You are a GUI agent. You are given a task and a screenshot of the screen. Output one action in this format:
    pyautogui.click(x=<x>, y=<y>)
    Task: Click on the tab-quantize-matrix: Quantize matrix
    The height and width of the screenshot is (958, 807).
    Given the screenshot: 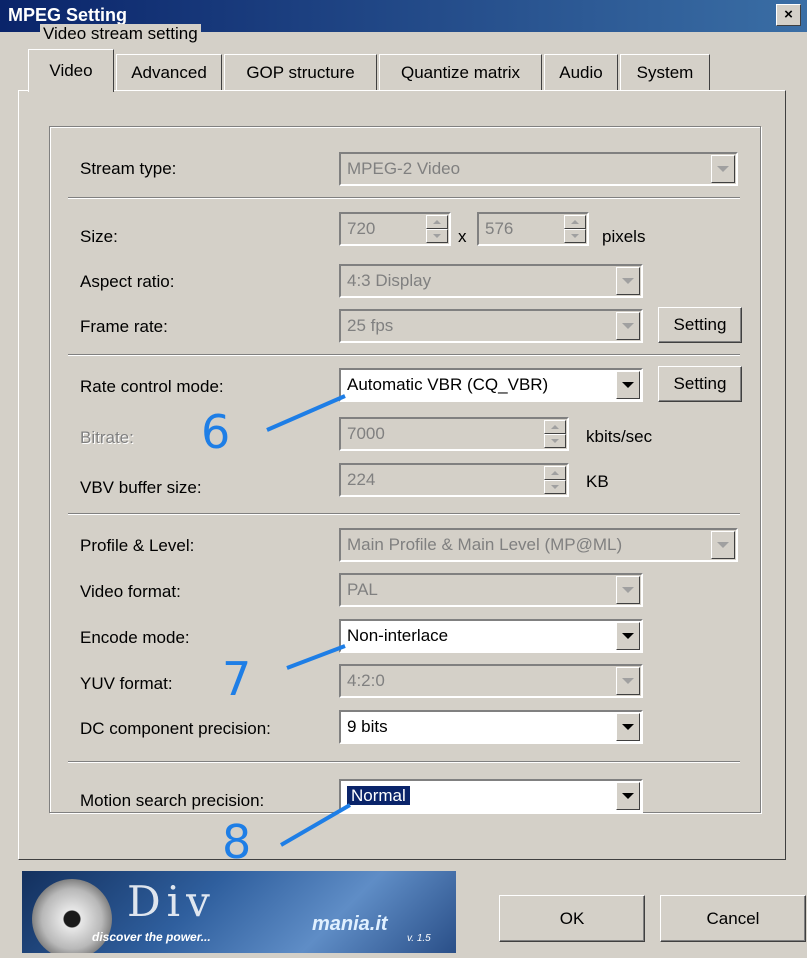 What is the action you would take?
    pyautogui.click(x=460, y=72)
    